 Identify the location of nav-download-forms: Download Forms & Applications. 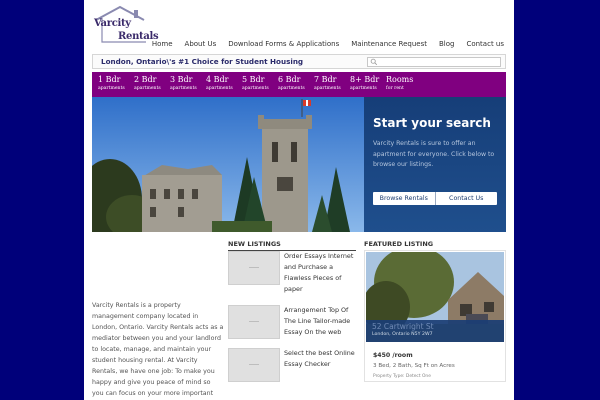
(283, 44).